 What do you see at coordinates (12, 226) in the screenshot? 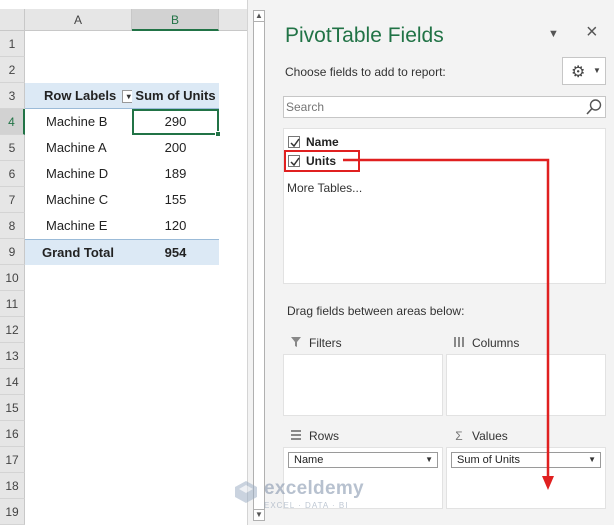
I see `row-header: 8` at bounding box center [12, 226].